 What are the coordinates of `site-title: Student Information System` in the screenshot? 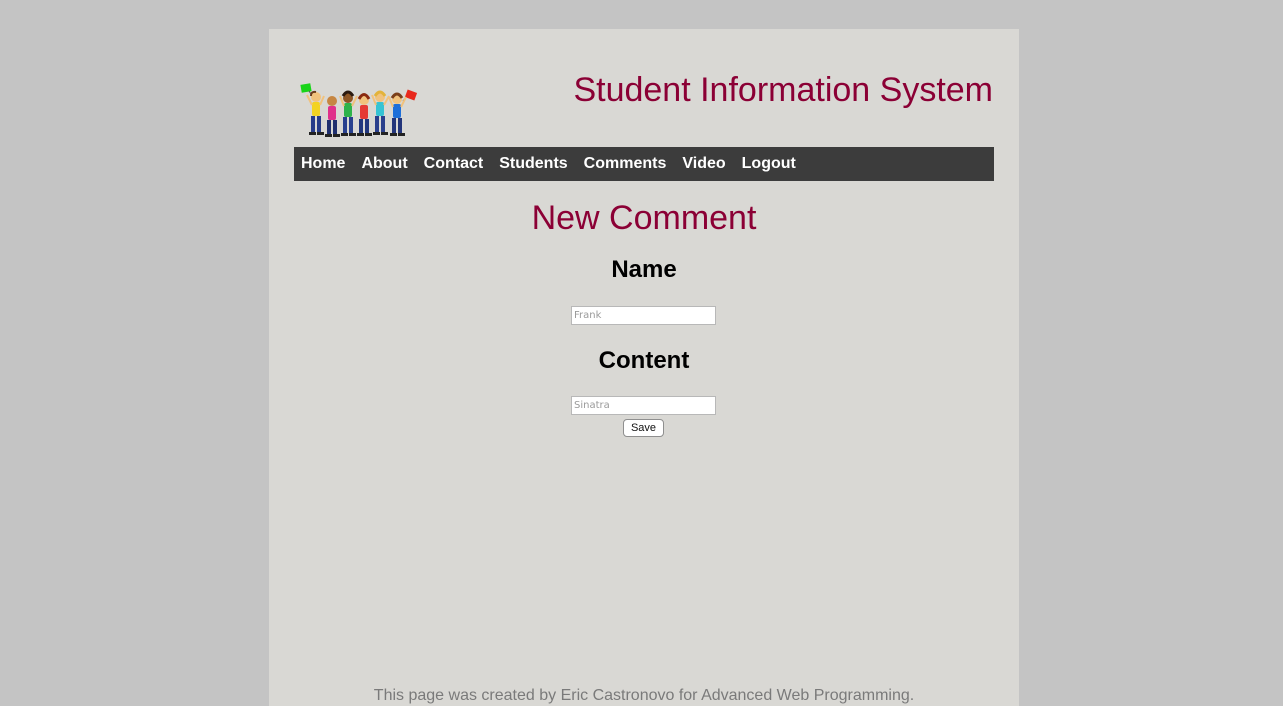 It's located at (783, 90).